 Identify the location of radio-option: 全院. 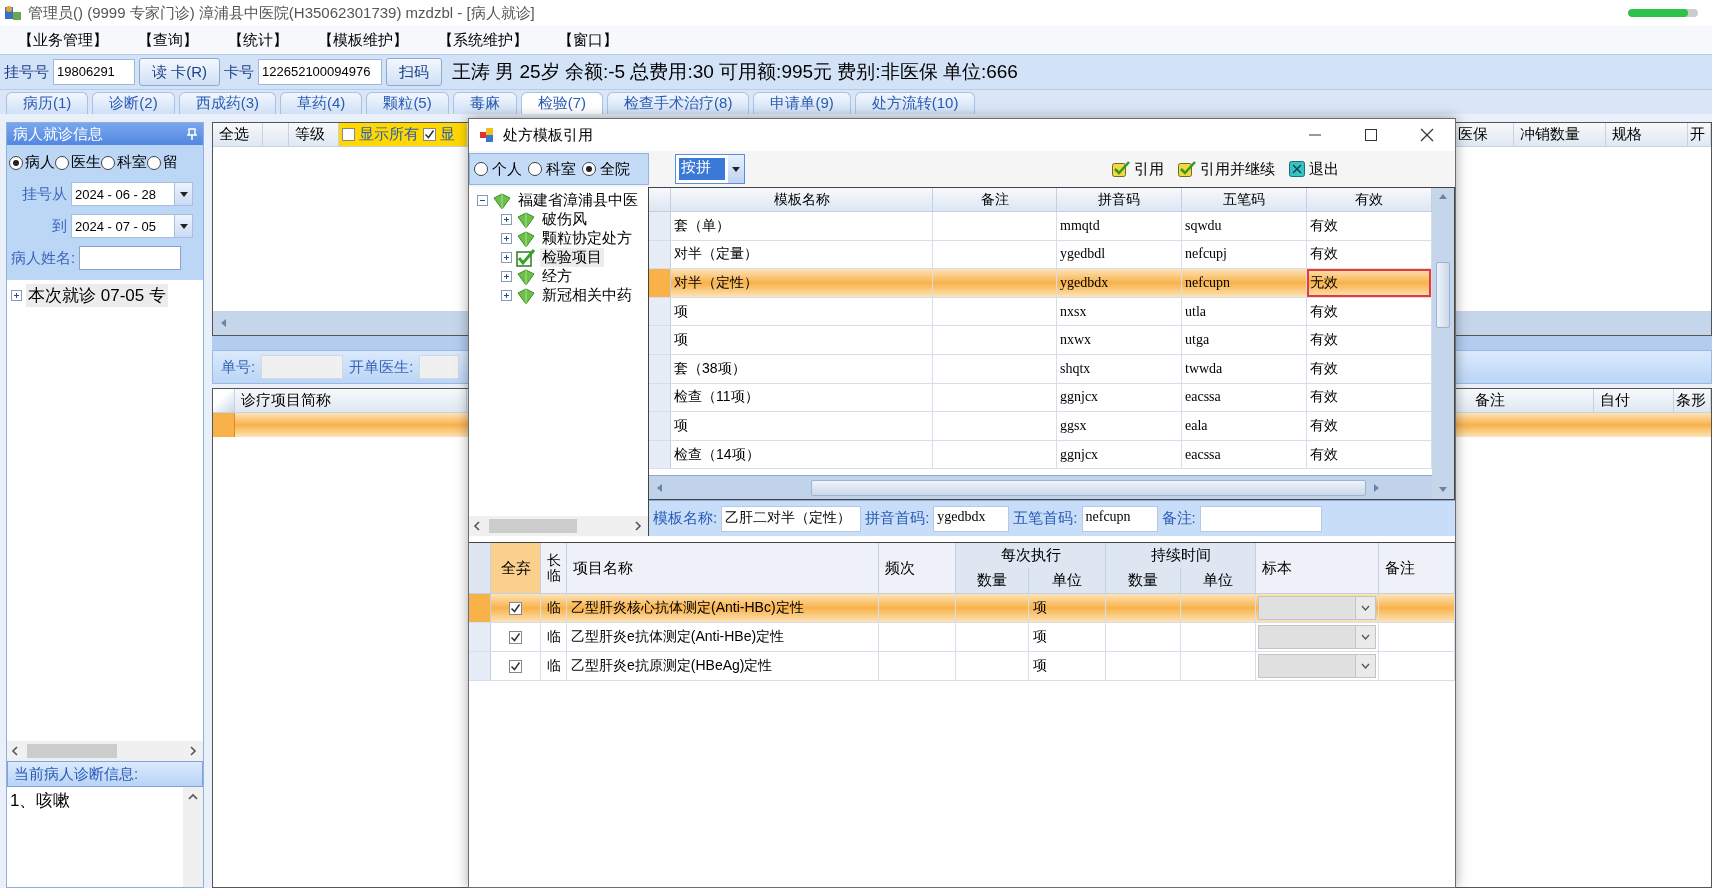
(606, 169).